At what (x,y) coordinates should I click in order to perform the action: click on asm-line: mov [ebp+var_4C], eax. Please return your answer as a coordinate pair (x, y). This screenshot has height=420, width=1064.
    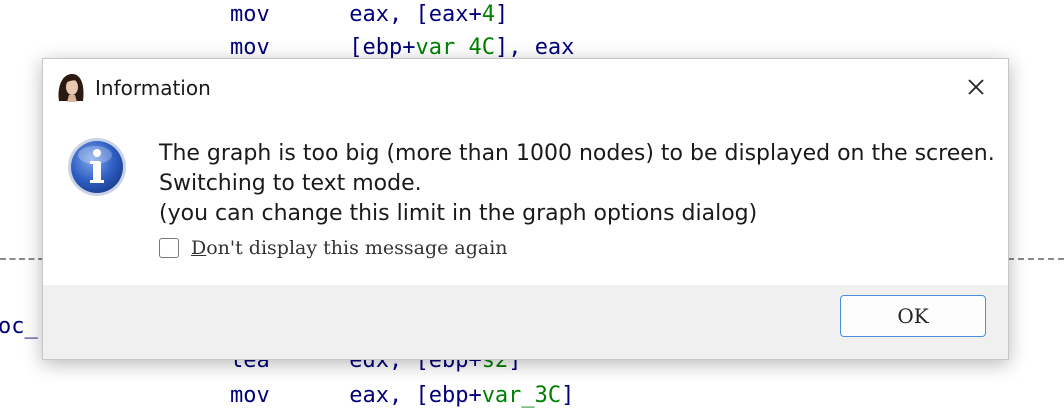
    Looking at the image, I should click on (402, 47).